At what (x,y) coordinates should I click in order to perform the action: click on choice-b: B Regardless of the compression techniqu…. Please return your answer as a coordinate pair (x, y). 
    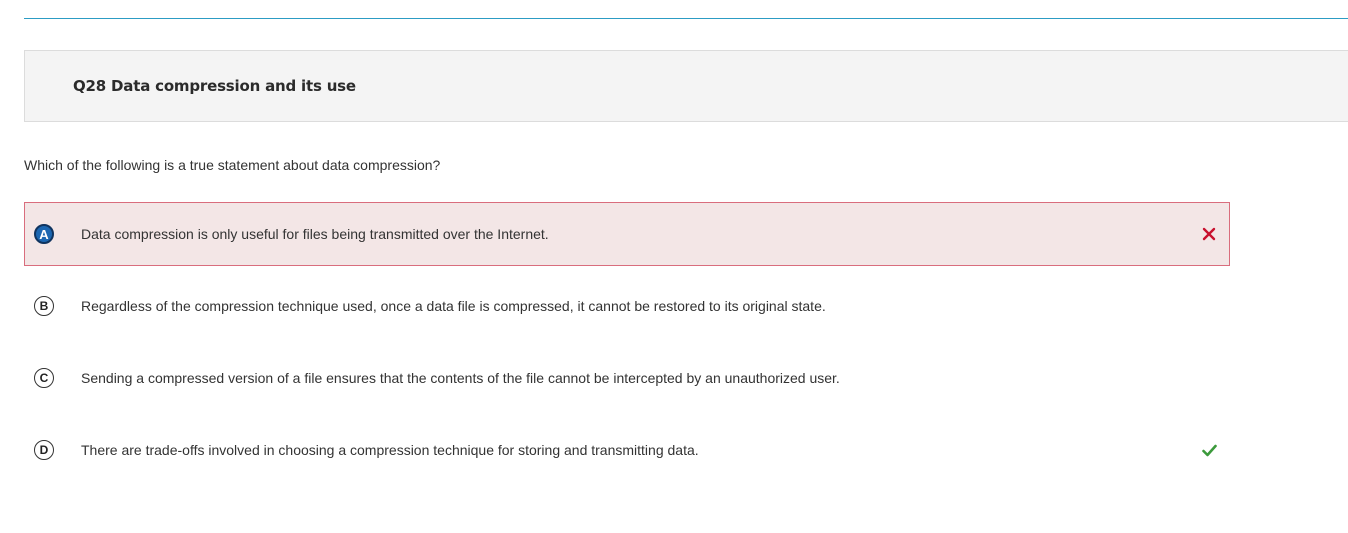
    Looking at the image, I should click on (627, 306).